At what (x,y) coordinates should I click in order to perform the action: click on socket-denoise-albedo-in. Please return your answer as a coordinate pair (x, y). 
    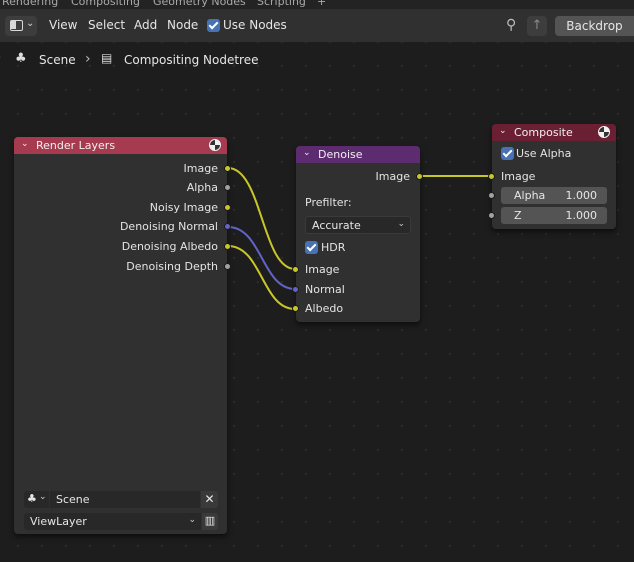
    Looking at the image, I should click on (295, 308).